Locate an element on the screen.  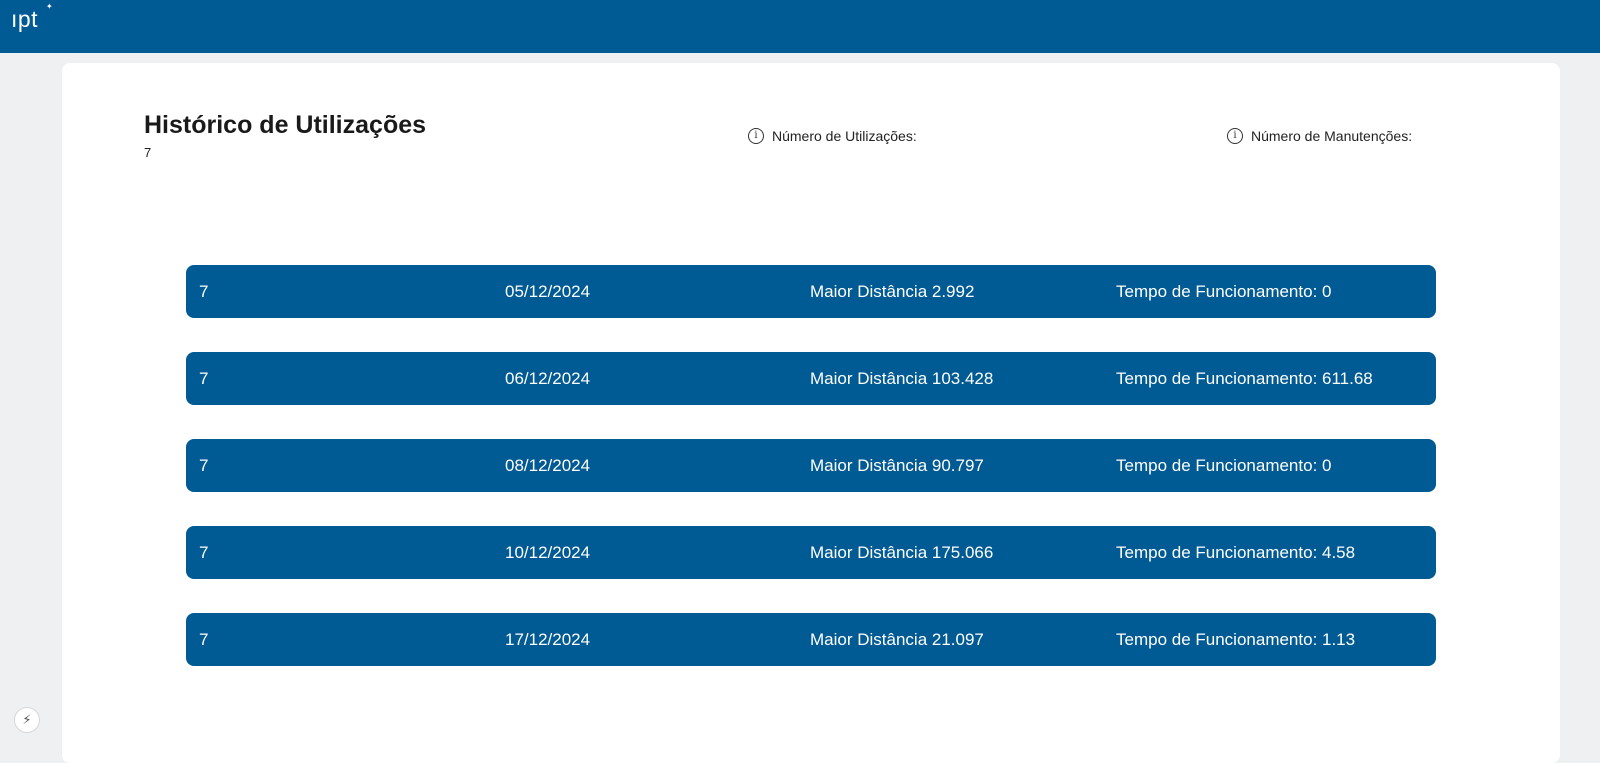
row-date: 17/12/2024 is located at coordinates (548, 639).